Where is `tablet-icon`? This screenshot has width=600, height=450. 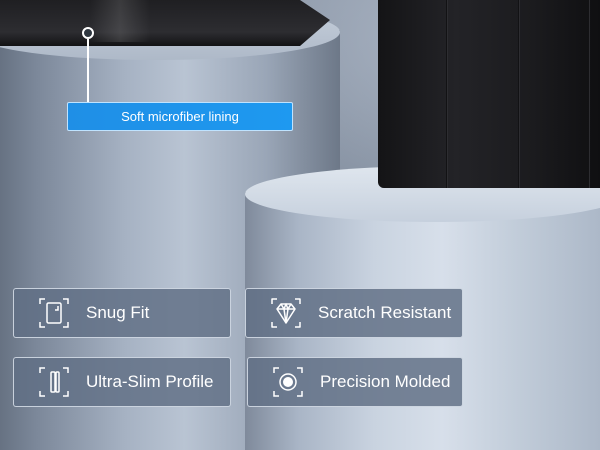
tablet-icon is located at coordinates (54, 313).